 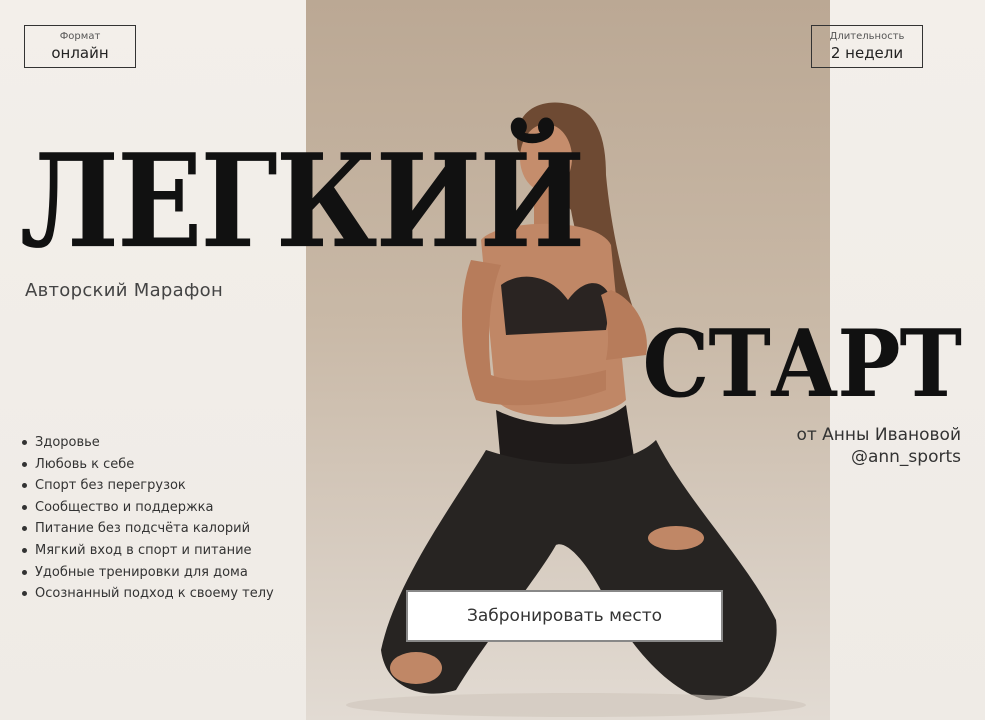 I want to click on duration-value: 2 недели, so click(x=867, y=53).